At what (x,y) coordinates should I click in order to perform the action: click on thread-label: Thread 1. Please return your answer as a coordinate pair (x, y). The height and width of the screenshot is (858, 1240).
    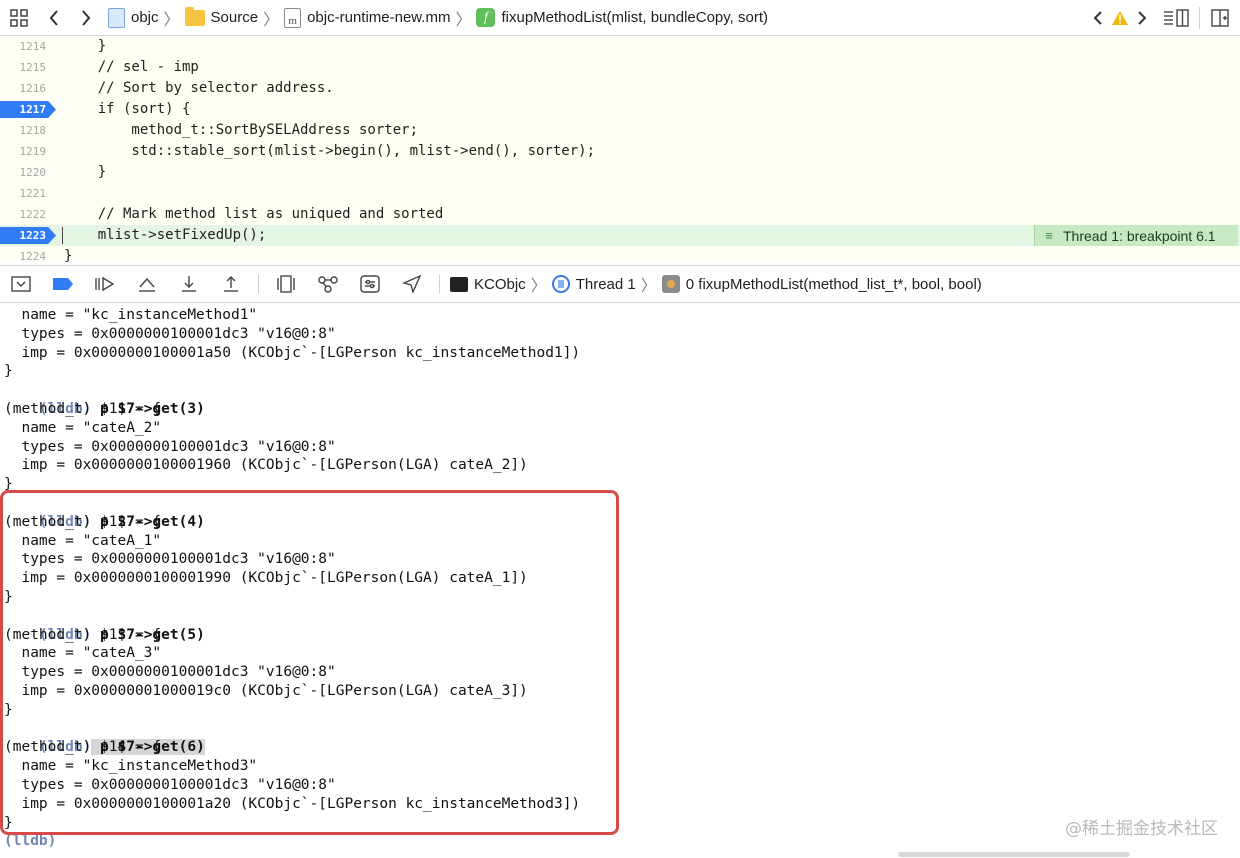
    Looking at the image, I should click on (605, 284).